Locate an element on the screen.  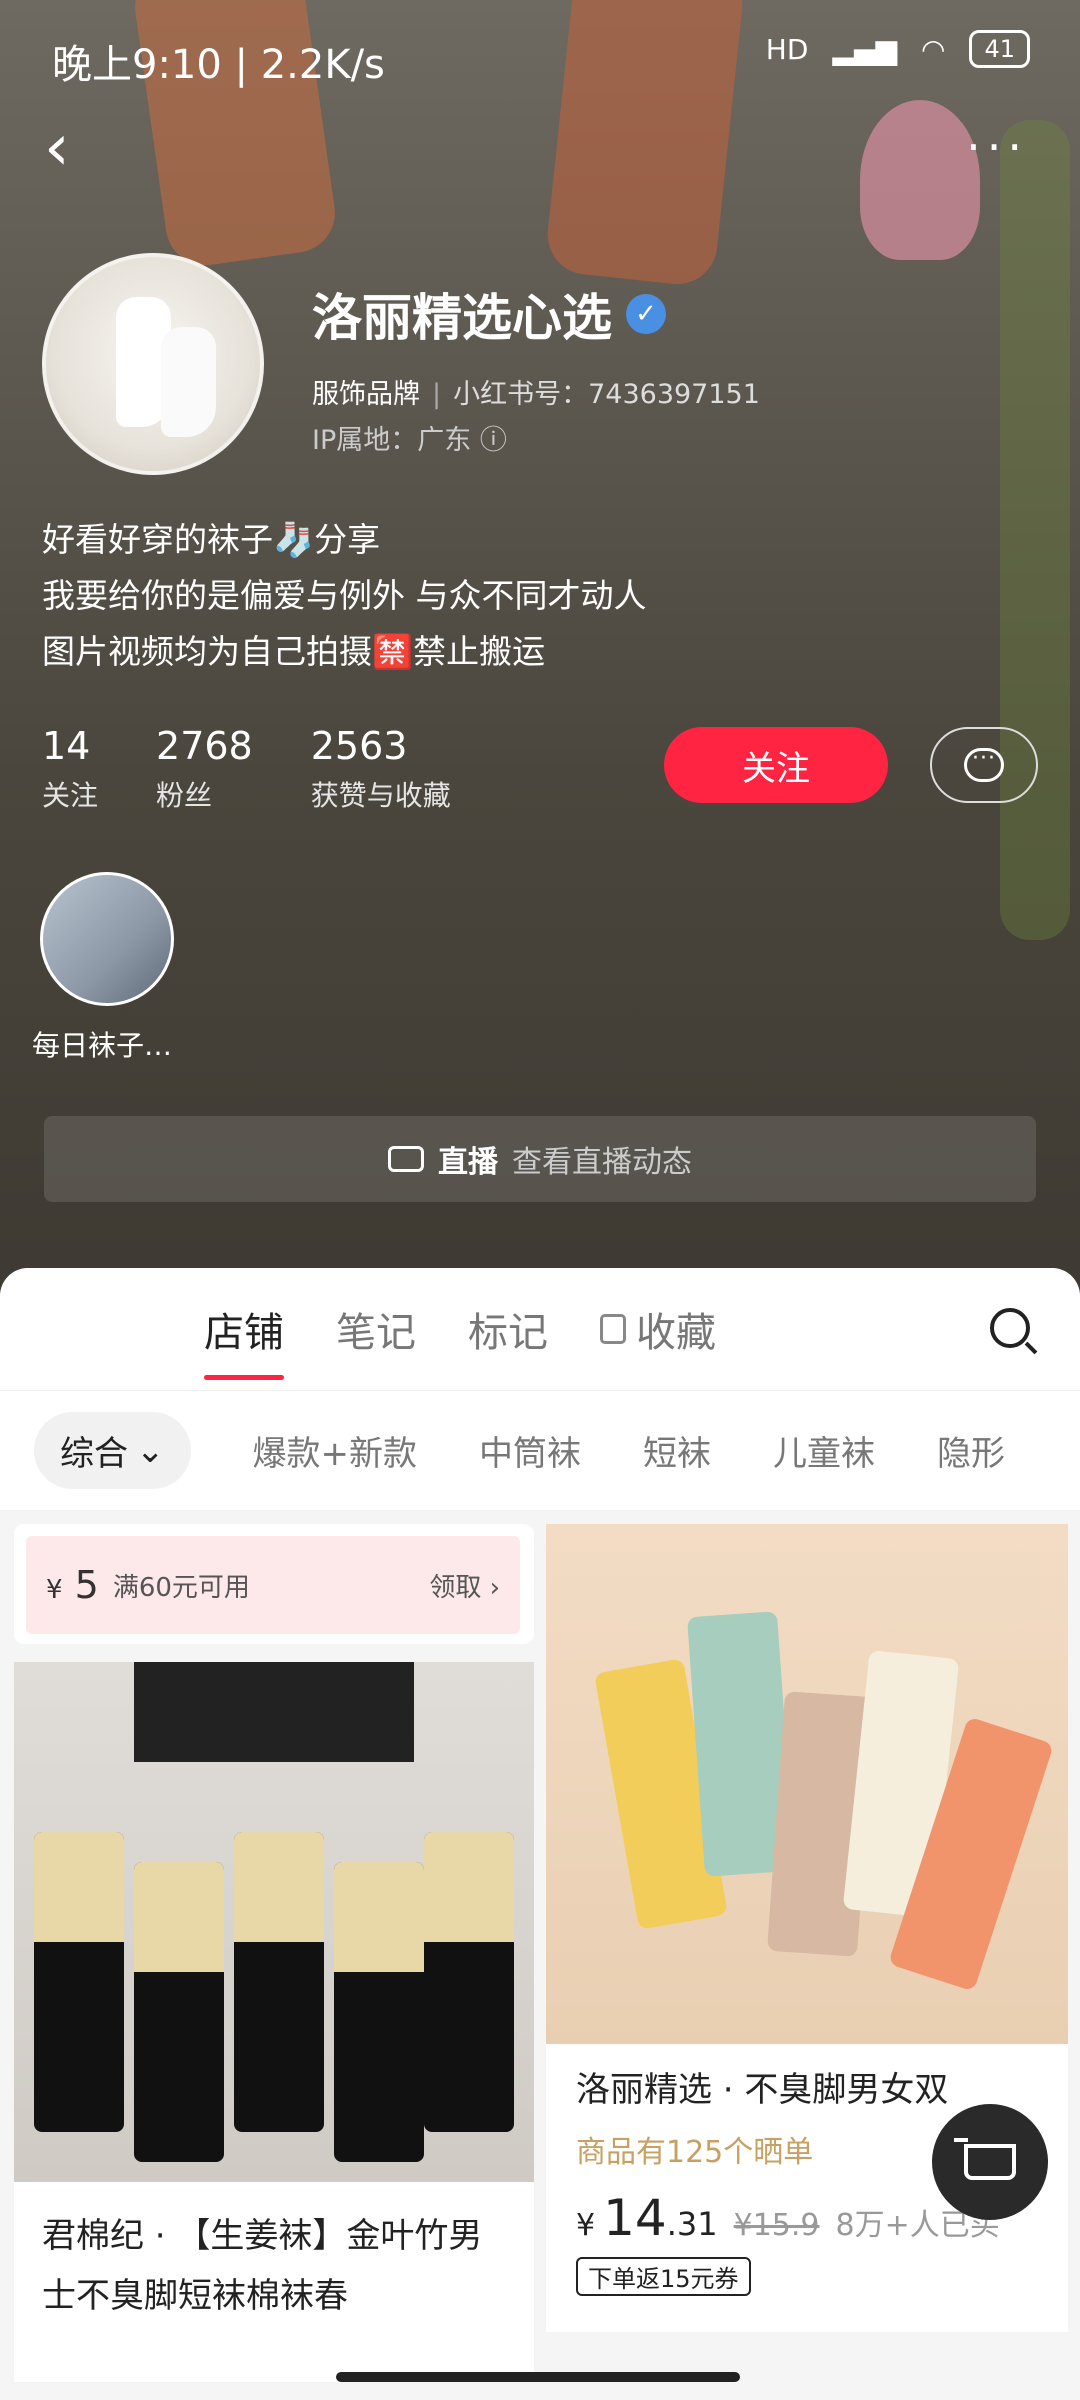
price-integer: 14 is located at coordinates (635, 2218).